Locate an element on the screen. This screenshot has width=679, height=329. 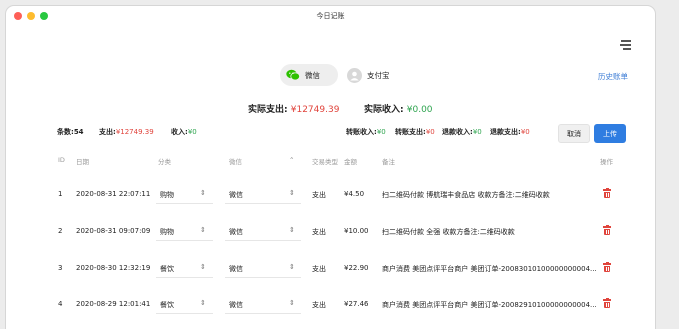
row-amount: ¥22.90 is located at coordinates (356, 268).